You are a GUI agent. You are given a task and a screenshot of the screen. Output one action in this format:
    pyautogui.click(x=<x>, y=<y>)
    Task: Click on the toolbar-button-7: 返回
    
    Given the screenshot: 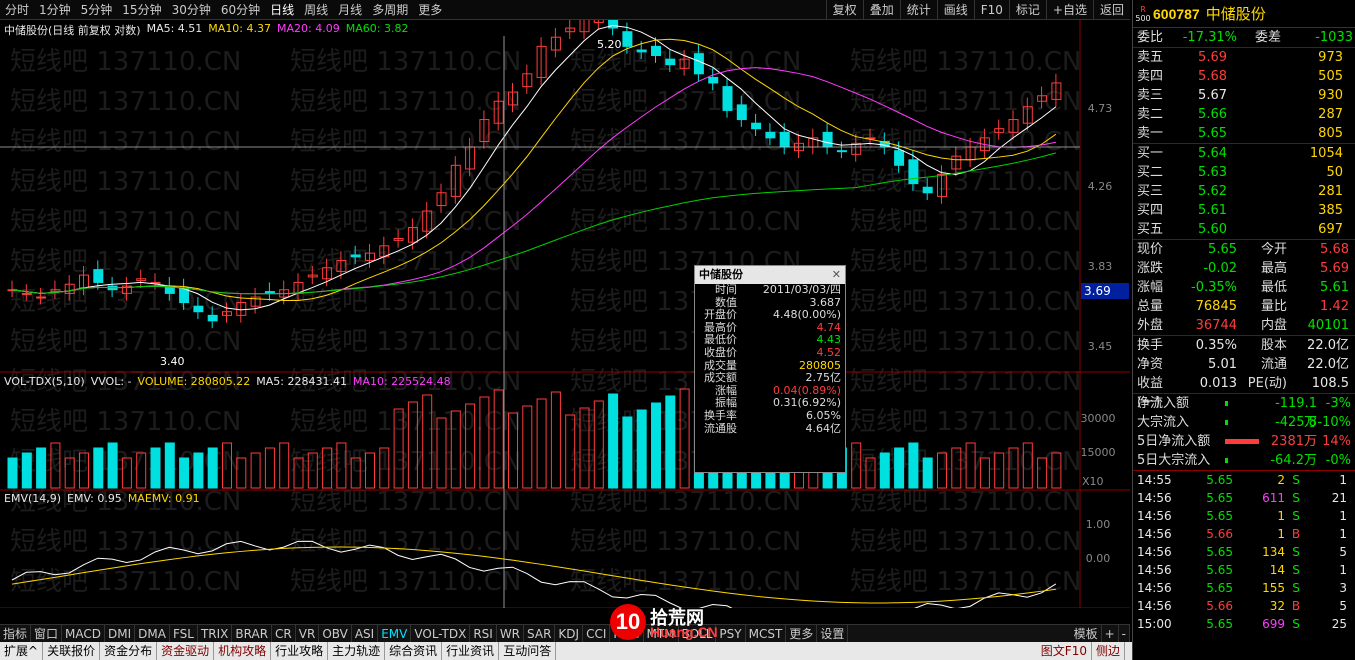 What is the action you would take?
    pyautogui.click(x=1111, y=10)
    